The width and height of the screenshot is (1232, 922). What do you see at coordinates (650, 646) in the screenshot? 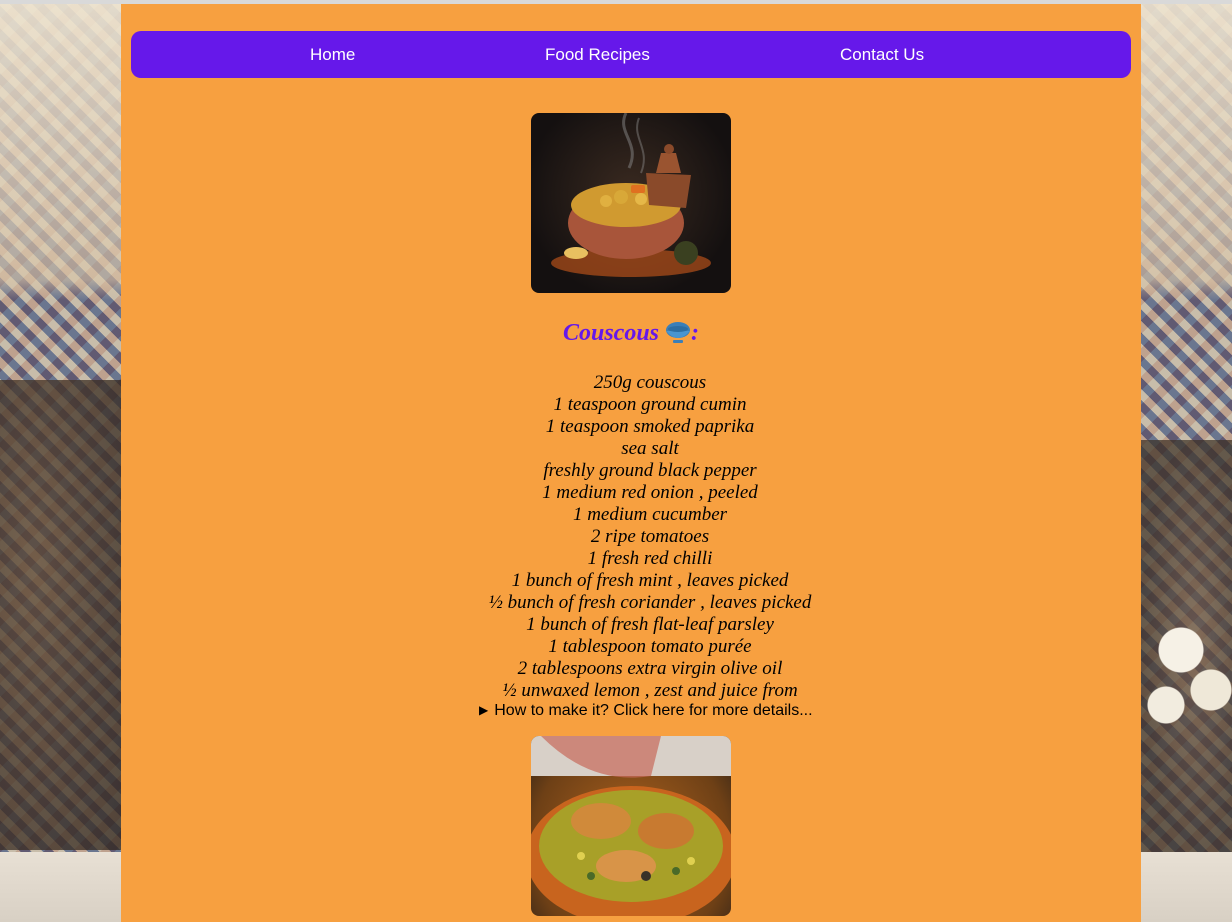
I see `ingredient-item: 1 tablespoon tomato purée` at bounding box center [650, 646].